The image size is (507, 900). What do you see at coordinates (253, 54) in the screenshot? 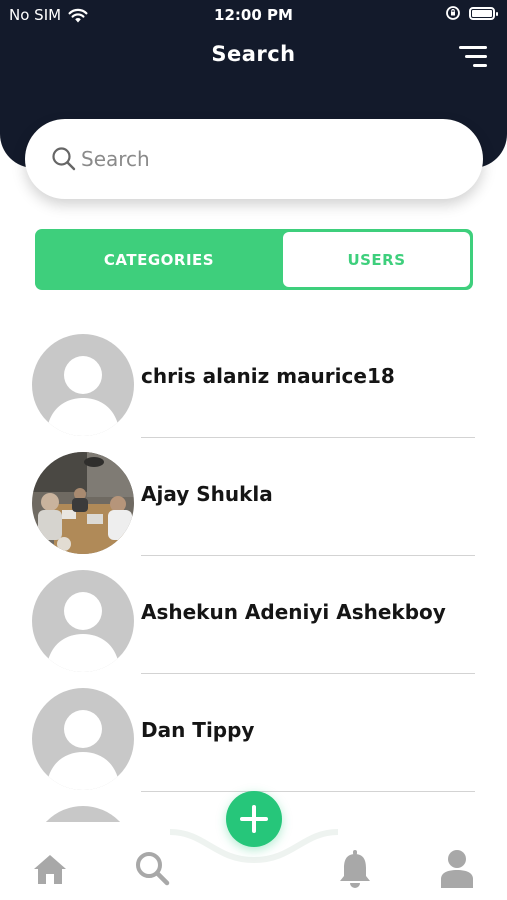
I see `page-title: Search` at bounding box center [253, 54].